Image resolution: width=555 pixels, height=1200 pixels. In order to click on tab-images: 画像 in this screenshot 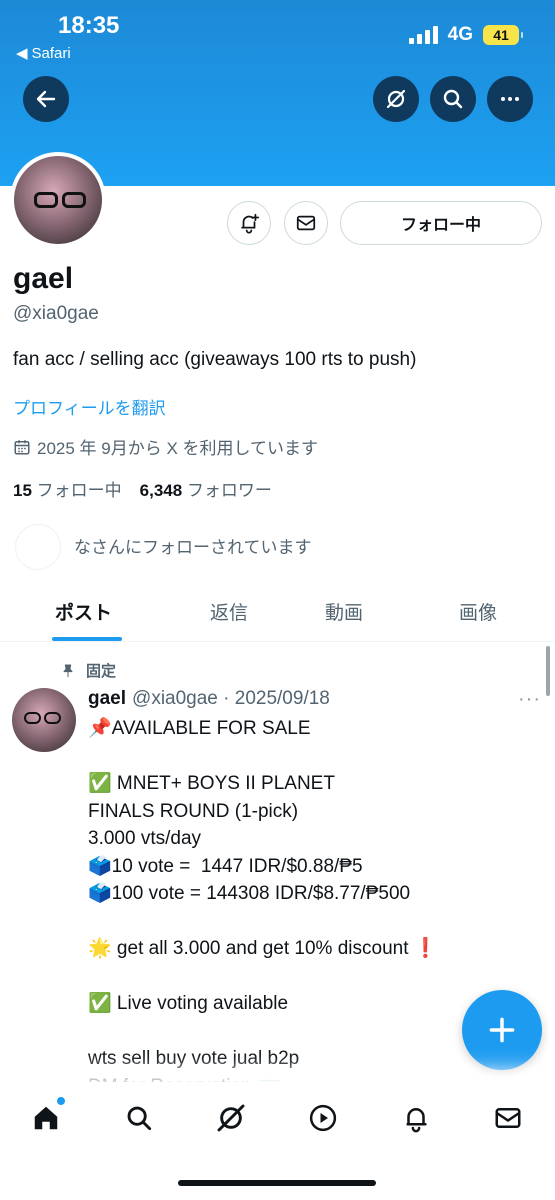, I will do `click(478, 611)`.